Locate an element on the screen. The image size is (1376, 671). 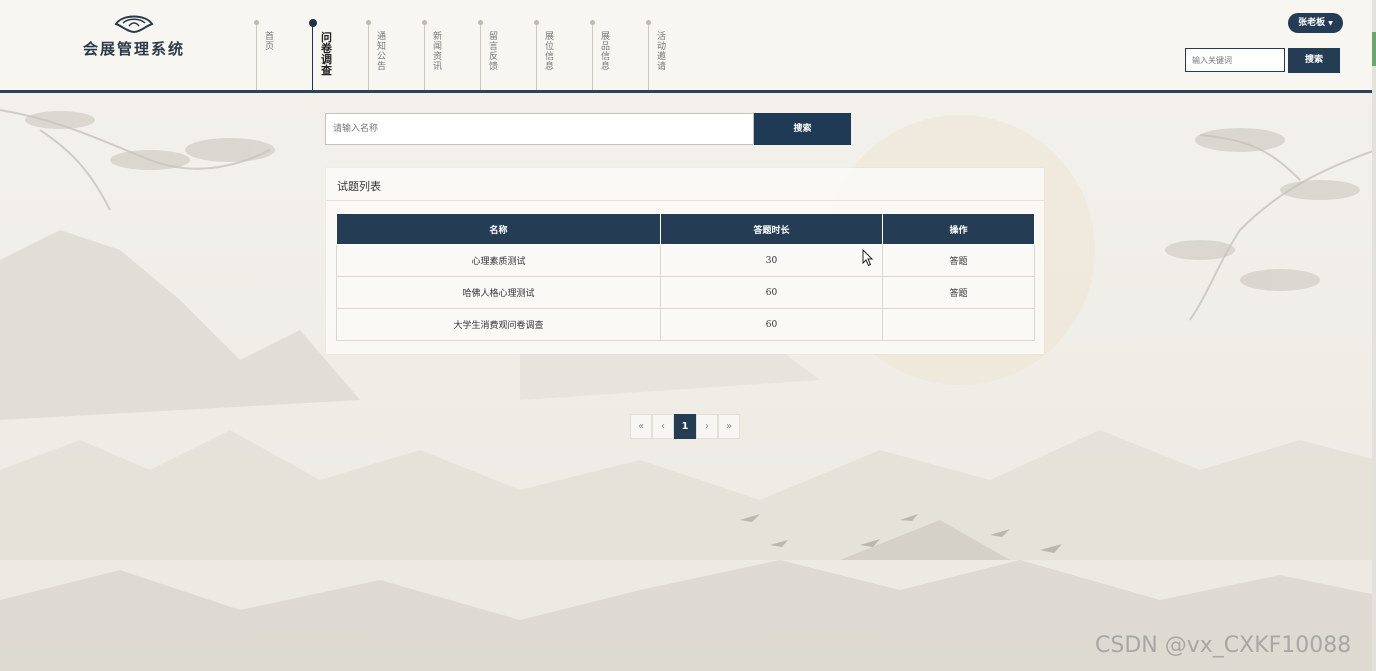
scrollbar-thumb is located at coordinates (1374, 49).